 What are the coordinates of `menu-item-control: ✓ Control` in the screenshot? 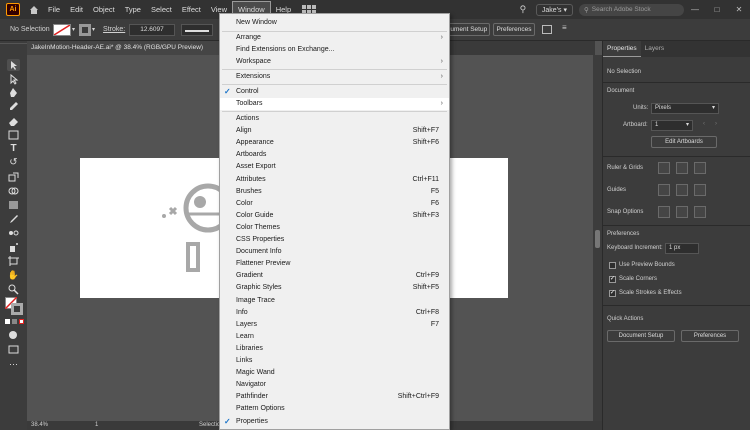 It's located at (334, 92).